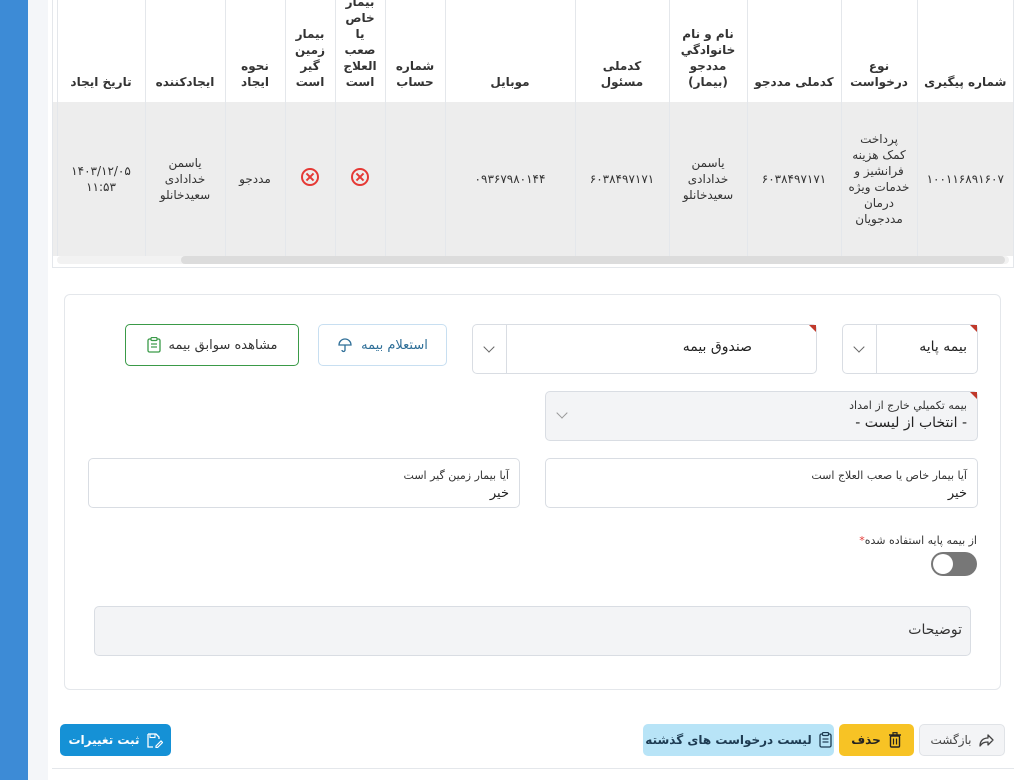  What do you see at coordinates (223, 345) in the screenshot?
I see `history-button-label: مشاهده سوابق بیمه` at bounding box center [223, 345].